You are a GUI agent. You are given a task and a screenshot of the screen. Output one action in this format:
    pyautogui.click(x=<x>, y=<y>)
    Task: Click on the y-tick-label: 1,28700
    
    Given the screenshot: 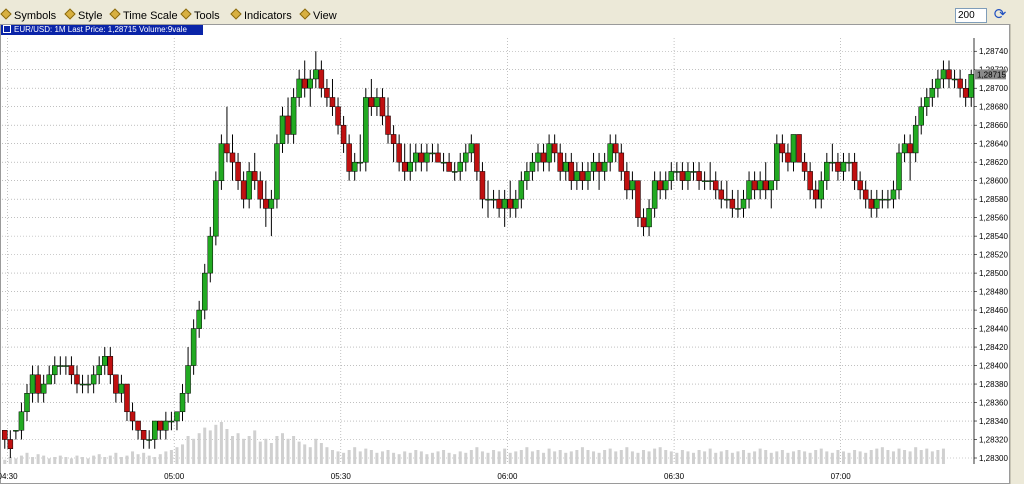 What is the action you would take?
    pyautogui.click(x=993, y=88)
    